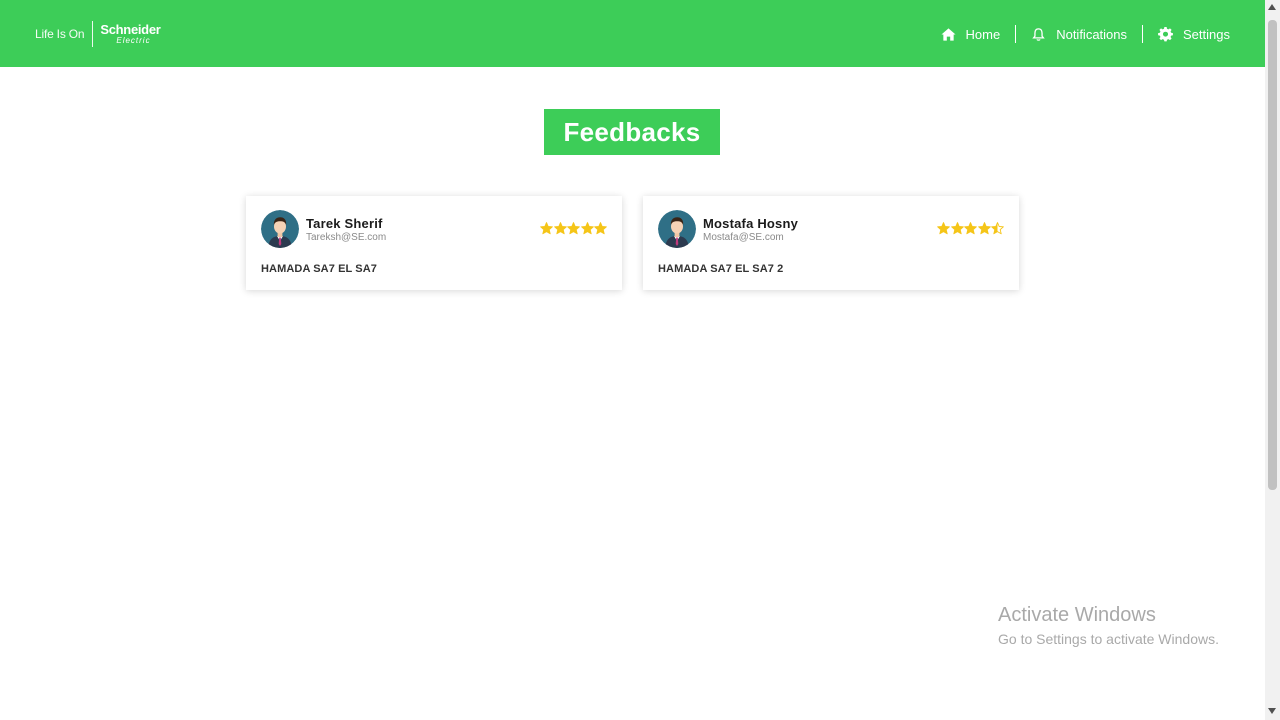  Describe the element at coordinates (98, 34) in the screenshot. I see `schneider-logo: Life Is On Schneider Electric` at that location.